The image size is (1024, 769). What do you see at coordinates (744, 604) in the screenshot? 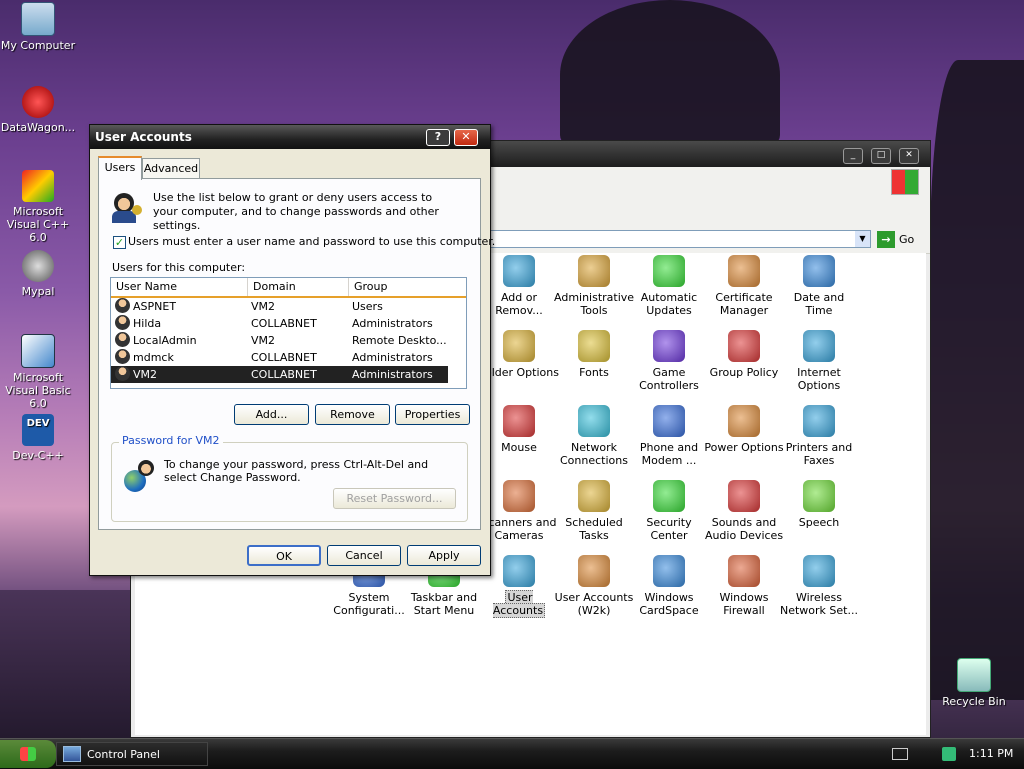
I see `cp-item-label: Windows Firewall` at bounding box center [744, 604].